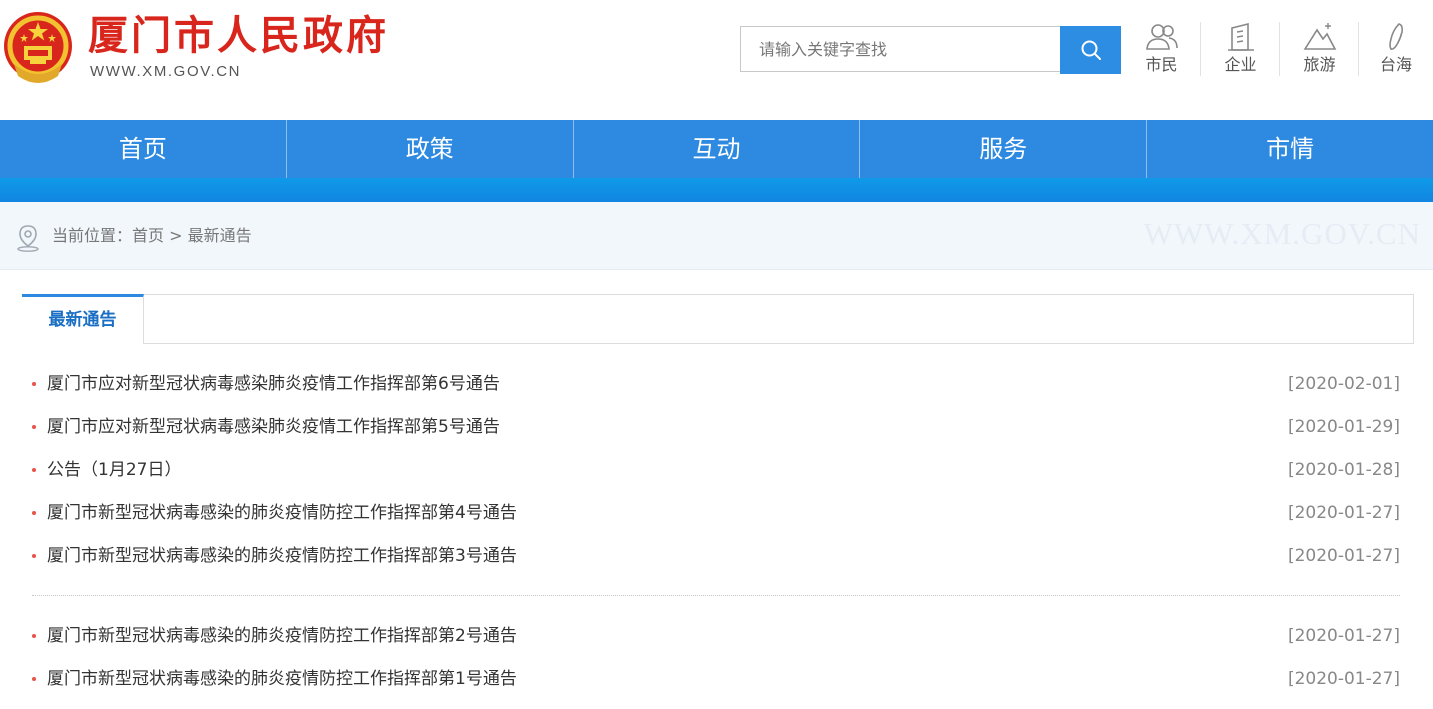  What do you see at coordinates (1395, 64) in the screenshot?
I see `quick-link-label: 台海` at bounding box center [1395, 64].